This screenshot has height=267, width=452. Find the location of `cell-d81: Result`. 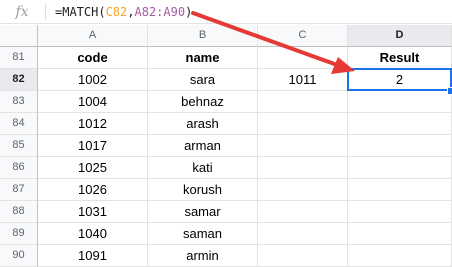

cell-d81: Result is located at coordinates (400, 58).